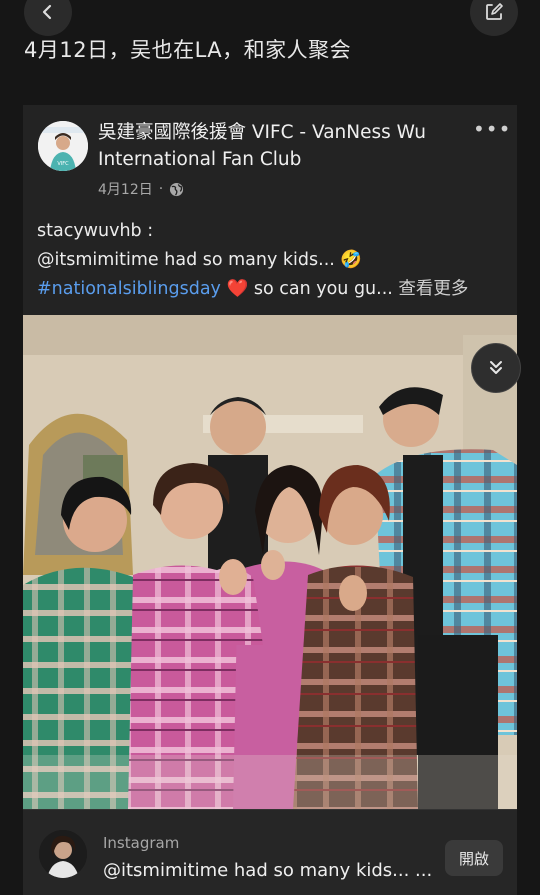 The width and height of the screenshot is (540, 895). What do you see at coordinates (433, 289) in the screenshot?
I see `see-more-link: 查看更多` at bounding box center [433, 289].